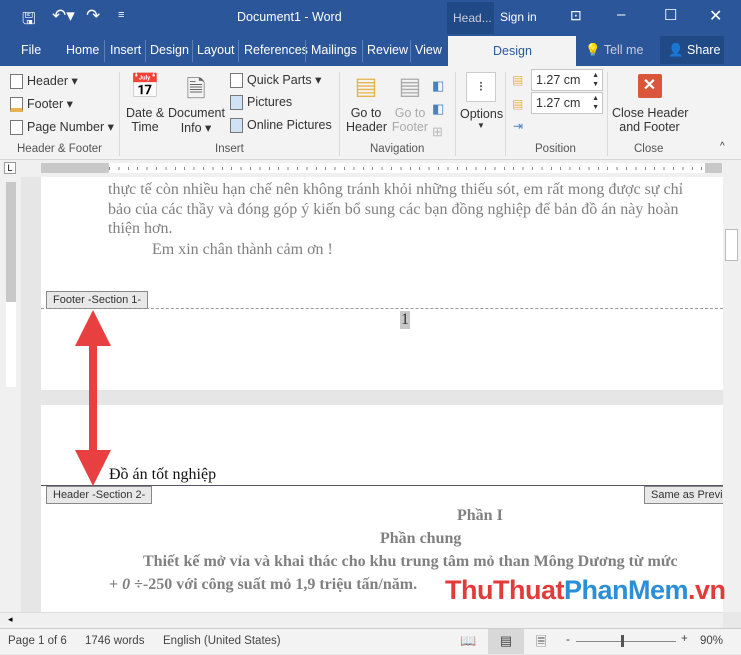 The width and height of the screenshot is (741, 655). I want to click on web-layout-icon: 🗏, so click(541, 644).